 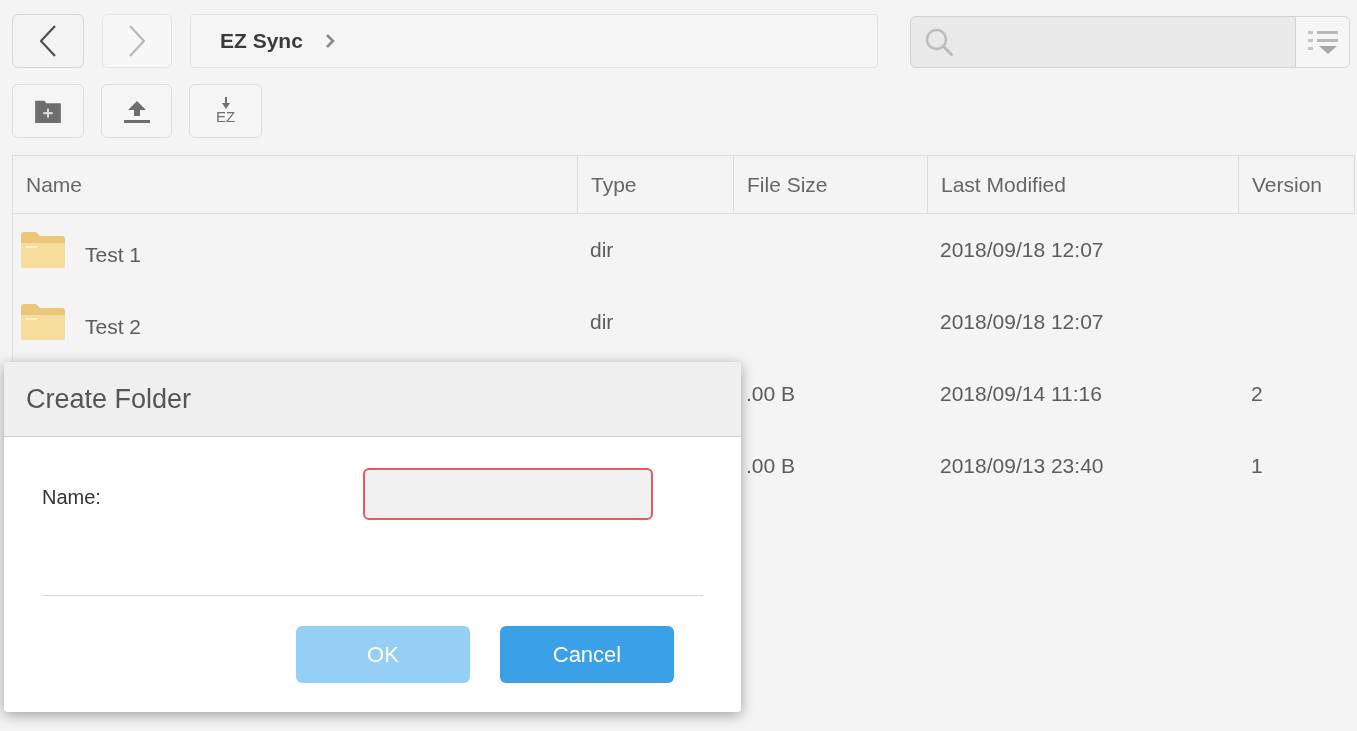 What do you see at coordinates (656, 184) in the screenshot?
I see `column-header: Type` at bounding box center [656, 184].